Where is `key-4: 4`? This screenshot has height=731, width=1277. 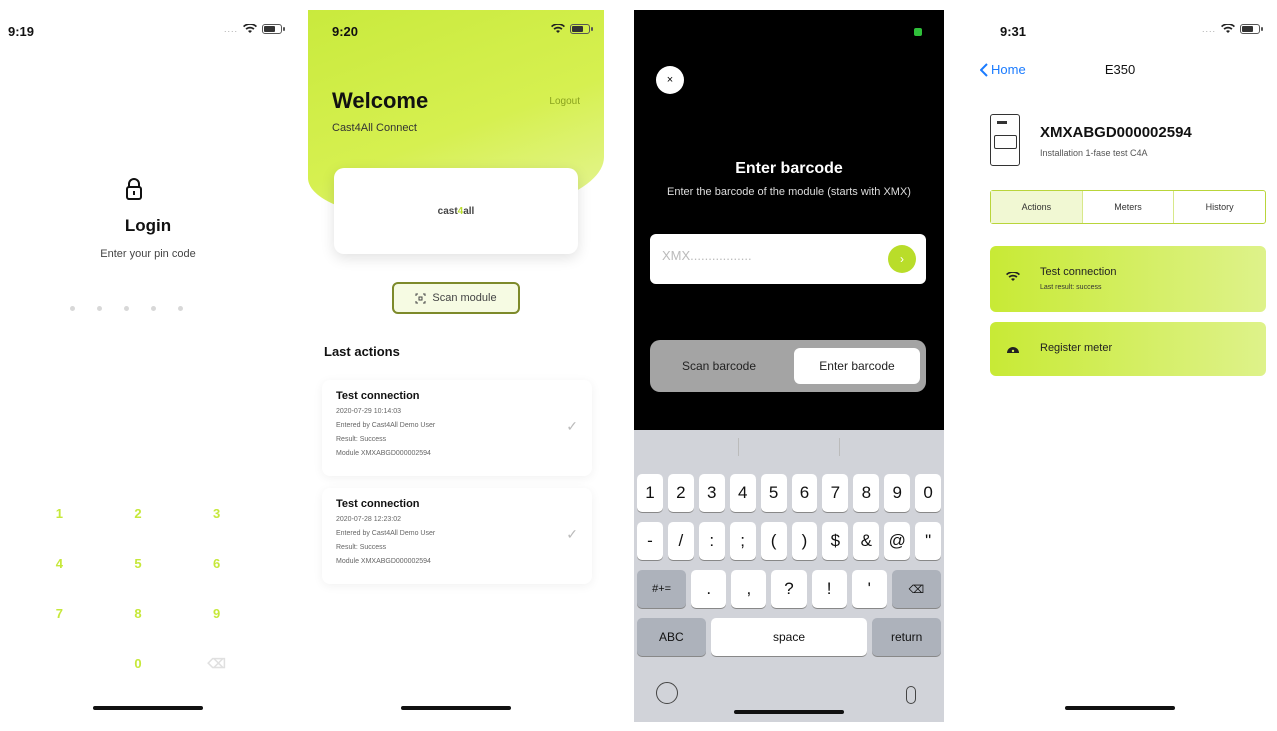
key-4: 4 is located at coordinates (742, 493).